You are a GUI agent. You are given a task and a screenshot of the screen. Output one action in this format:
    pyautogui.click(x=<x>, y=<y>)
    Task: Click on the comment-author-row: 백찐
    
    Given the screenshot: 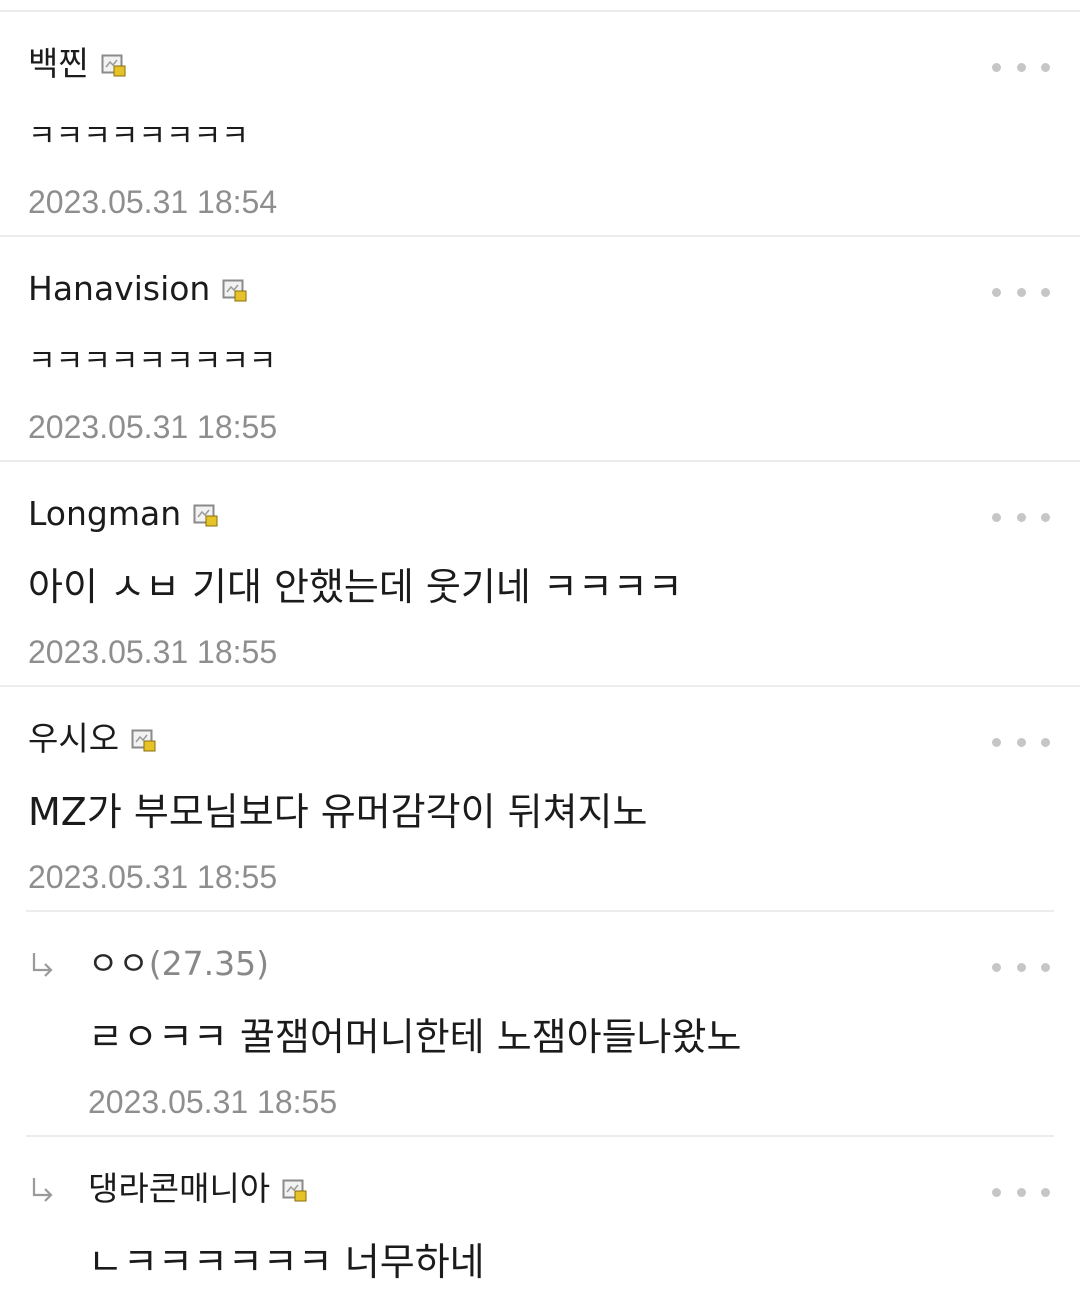 What is the action you would take?
    pyautogui.click(x=77, y=64)
    